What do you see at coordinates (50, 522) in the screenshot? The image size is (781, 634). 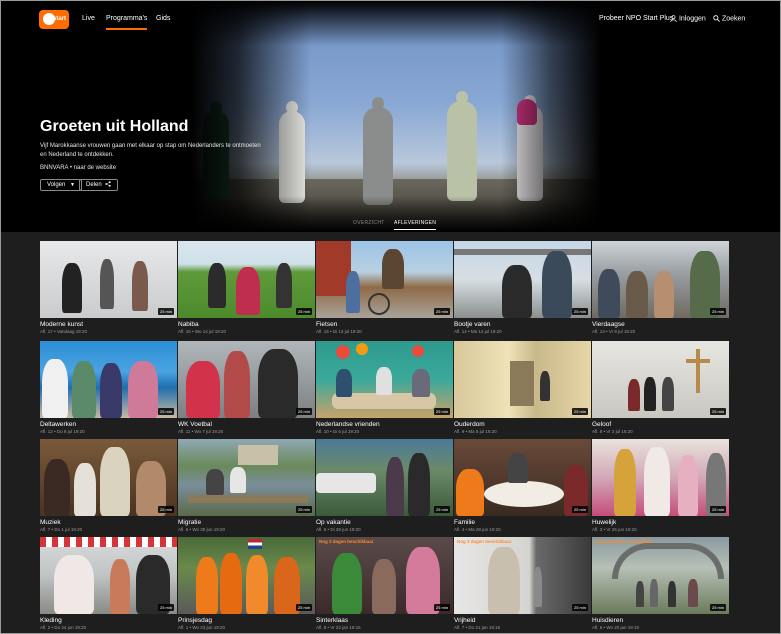 I see `episode-title: Muziek` at bounding box center [50, 522].